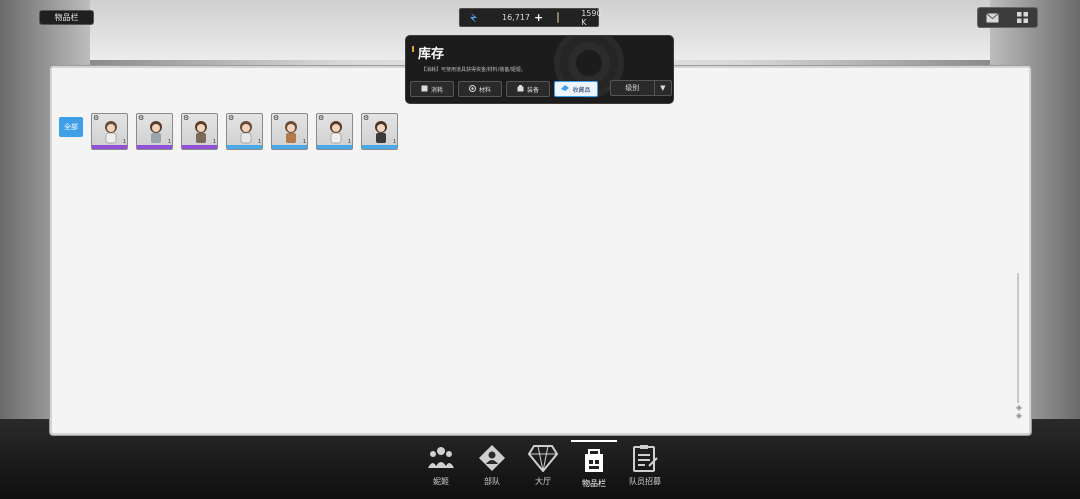  I want to click on inventory-tabs: 消耗 材料 装备 收藏品, so click(504, 89).